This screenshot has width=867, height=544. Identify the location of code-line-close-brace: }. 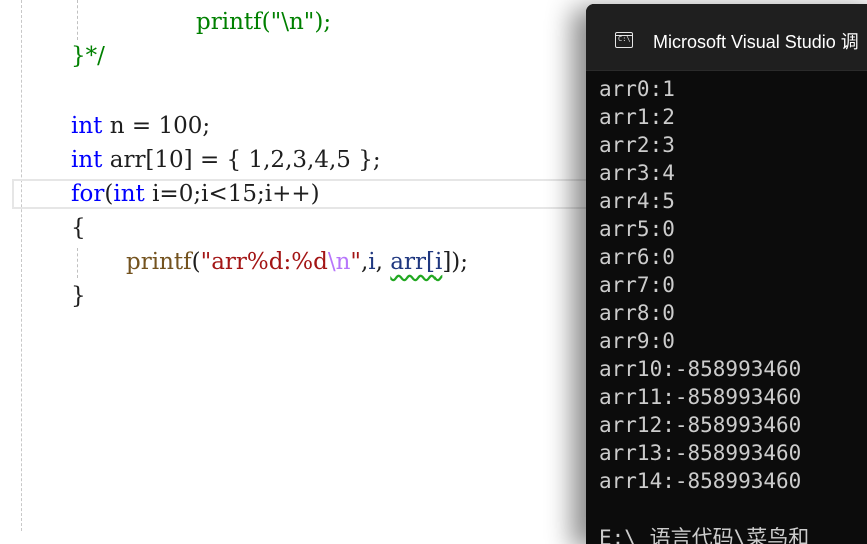
(78, 296).